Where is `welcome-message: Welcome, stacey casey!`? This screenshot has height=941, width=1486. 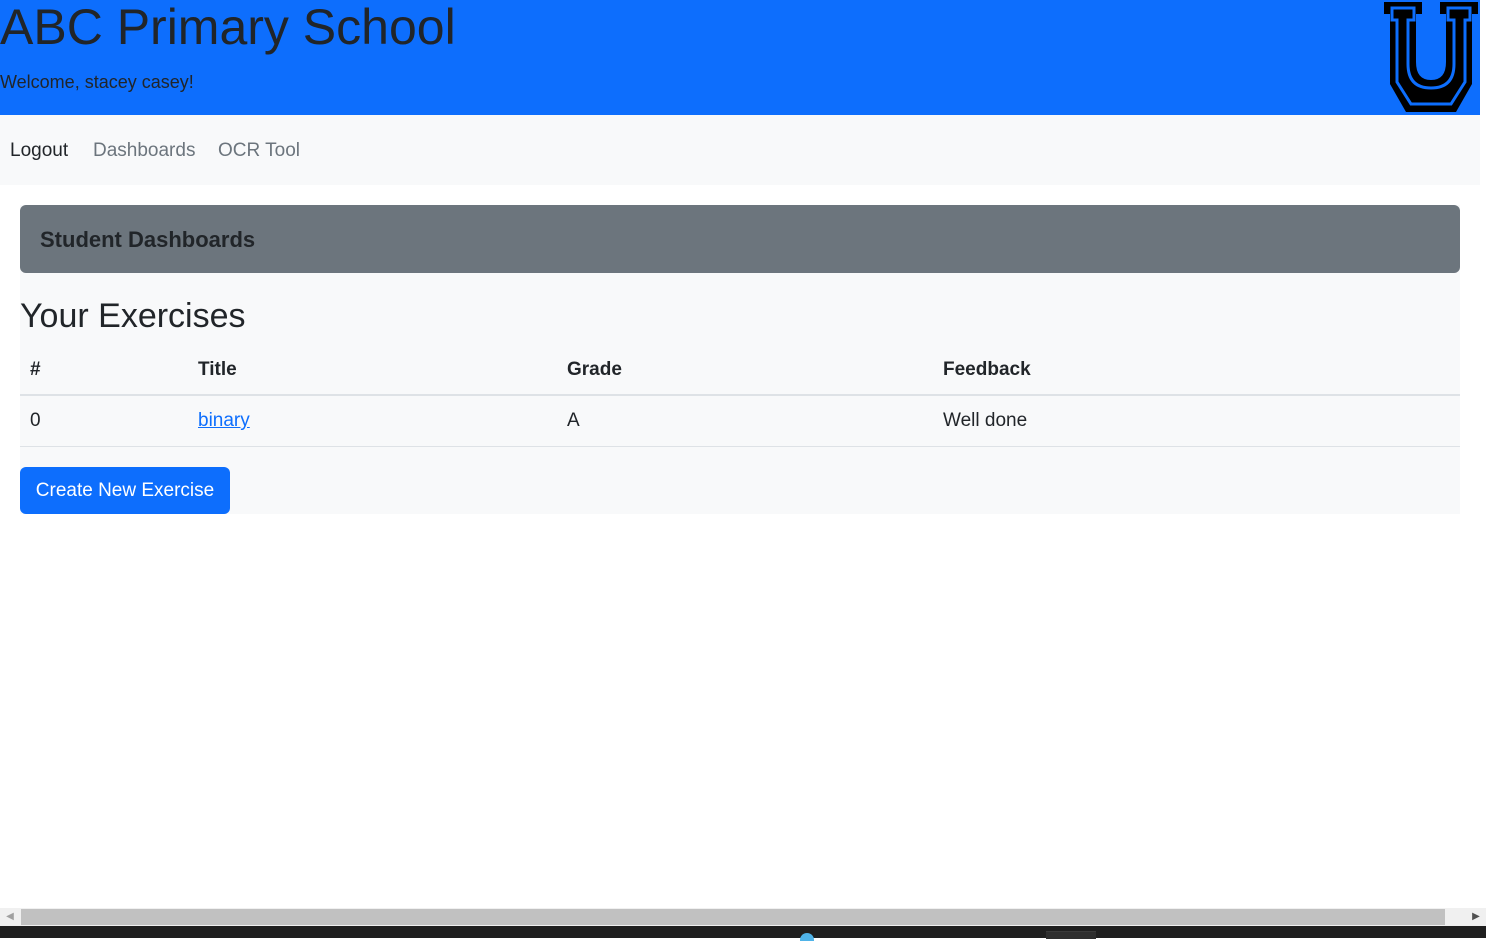 welcome-message: Welcome, stacey casey! is located at coordinates (97, 82).